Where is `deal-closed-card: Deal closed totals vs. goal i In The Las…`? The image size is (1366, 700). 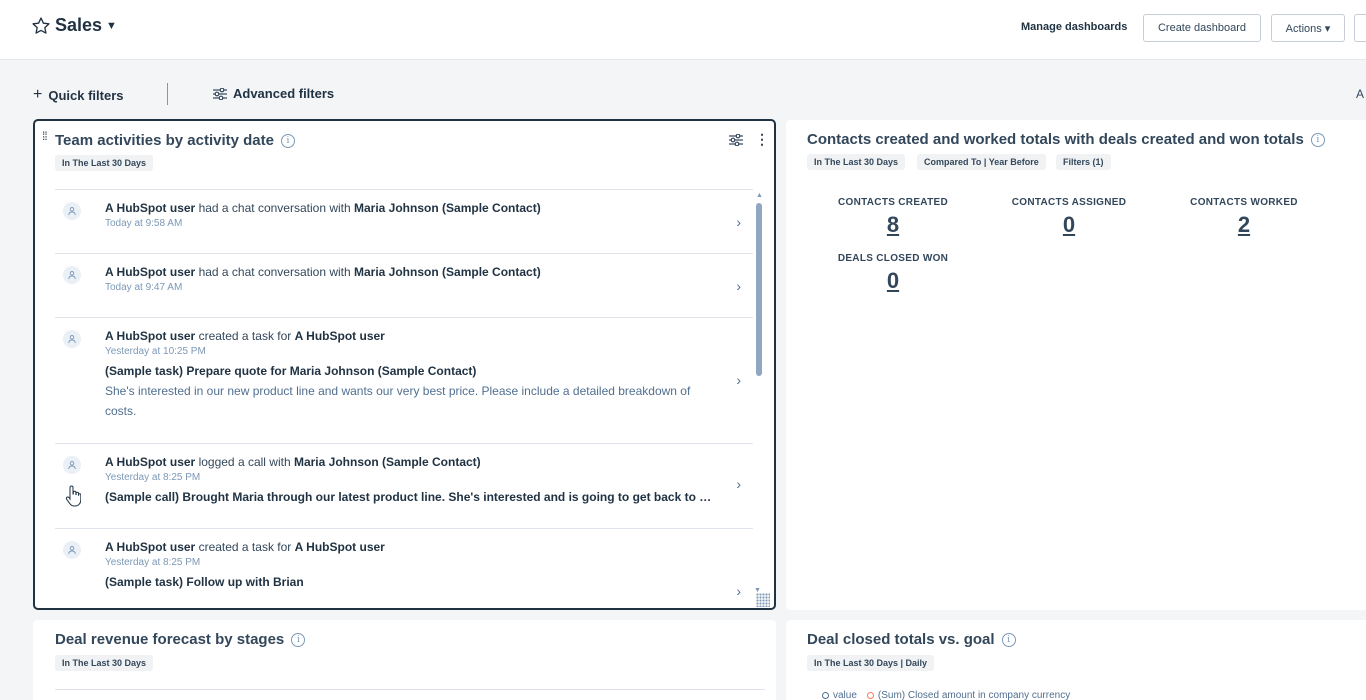 deal-closed-card: Deal closed totals vs. goal i In The Las… is located at coordinates (1076, 660).